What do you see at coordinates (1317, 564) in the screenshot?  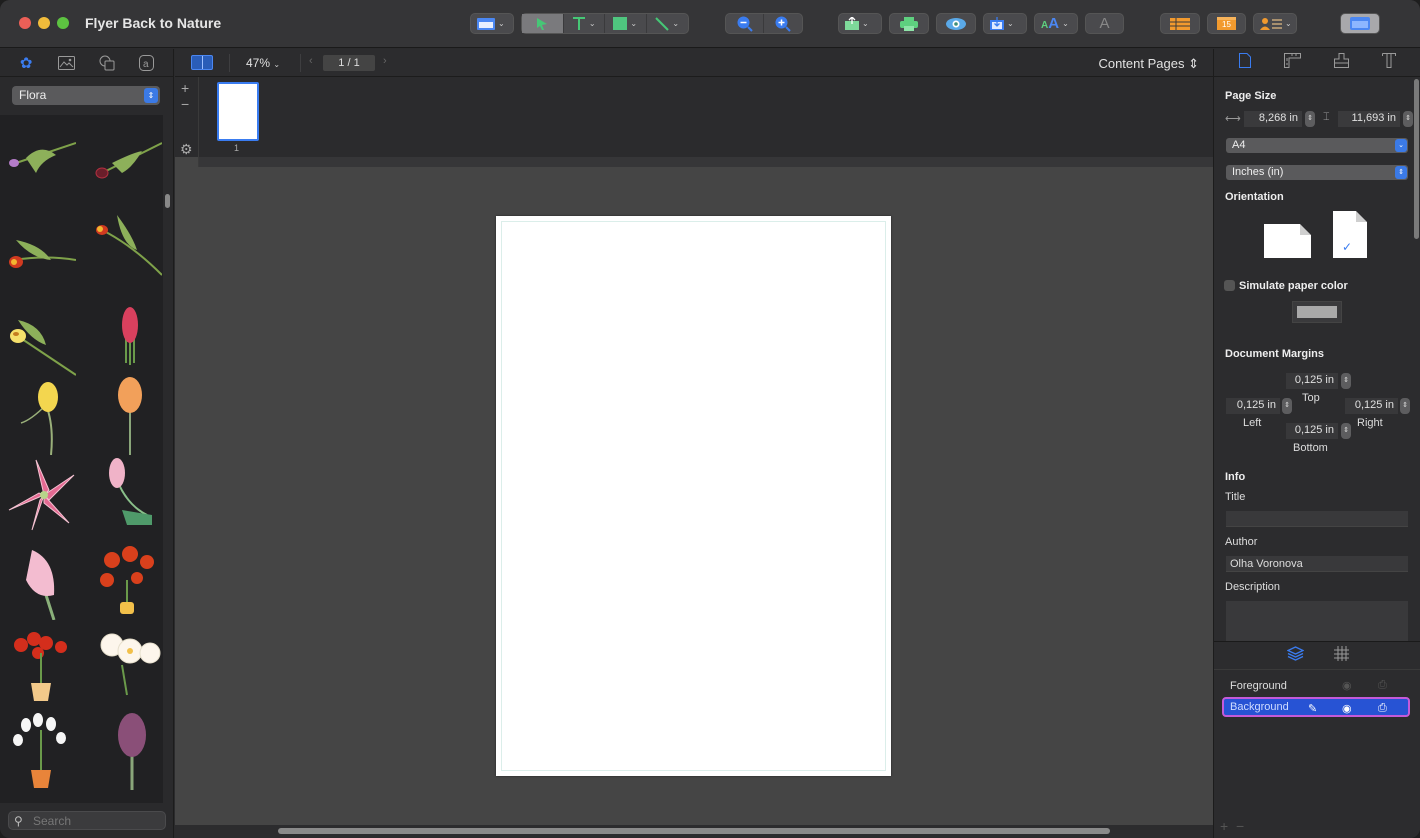 I see `author-field: Olha Voronova` at bounding box center [1317, 564].